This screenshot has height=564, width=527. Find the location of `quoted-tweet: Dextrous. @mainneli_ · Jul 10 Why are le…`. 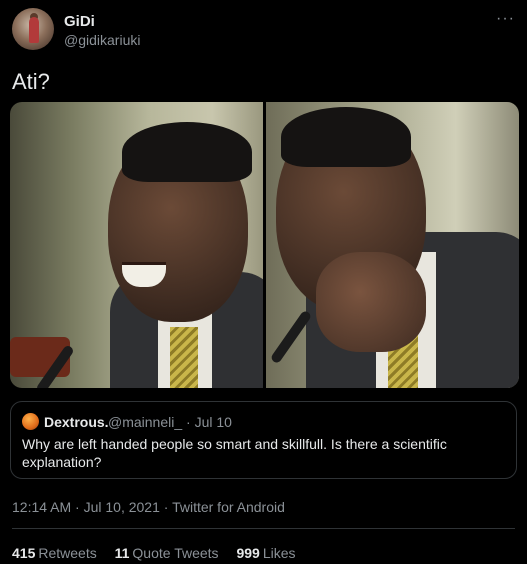

quoted-tweet: Dextrous. @mainneli_ · Jul 10 Why are le… is located at coordinates (263, 440).